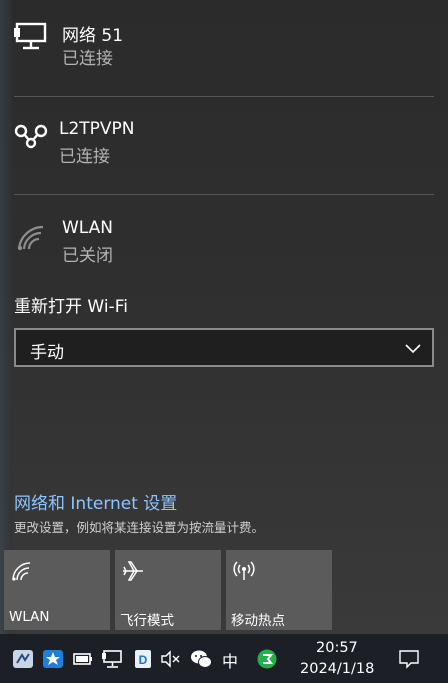 The width and height of the screenshot is (448, 683). I want to click on network-name: 网络 51, so click(93, 36).